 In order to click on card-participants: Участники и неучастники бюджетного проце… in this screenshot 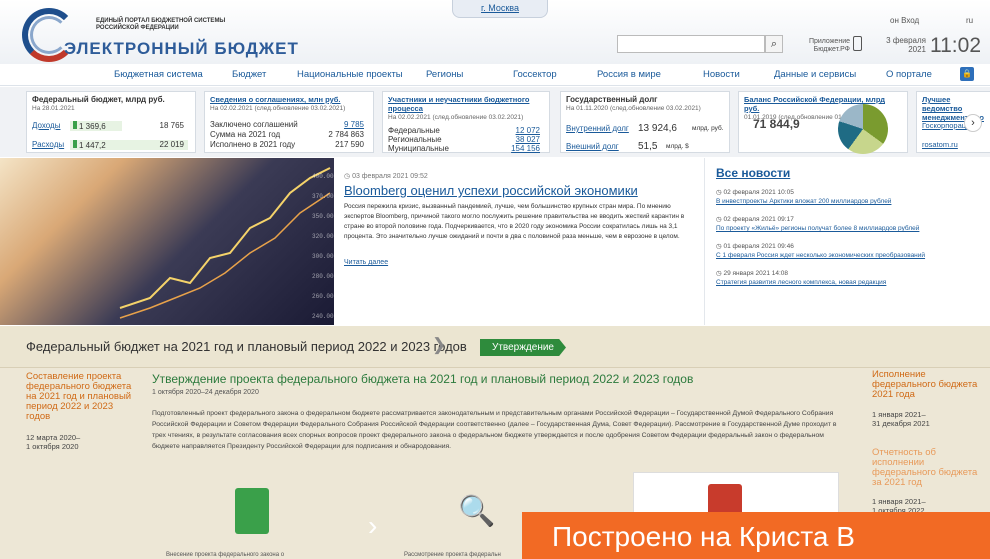, I will do `click(466, 122)`.